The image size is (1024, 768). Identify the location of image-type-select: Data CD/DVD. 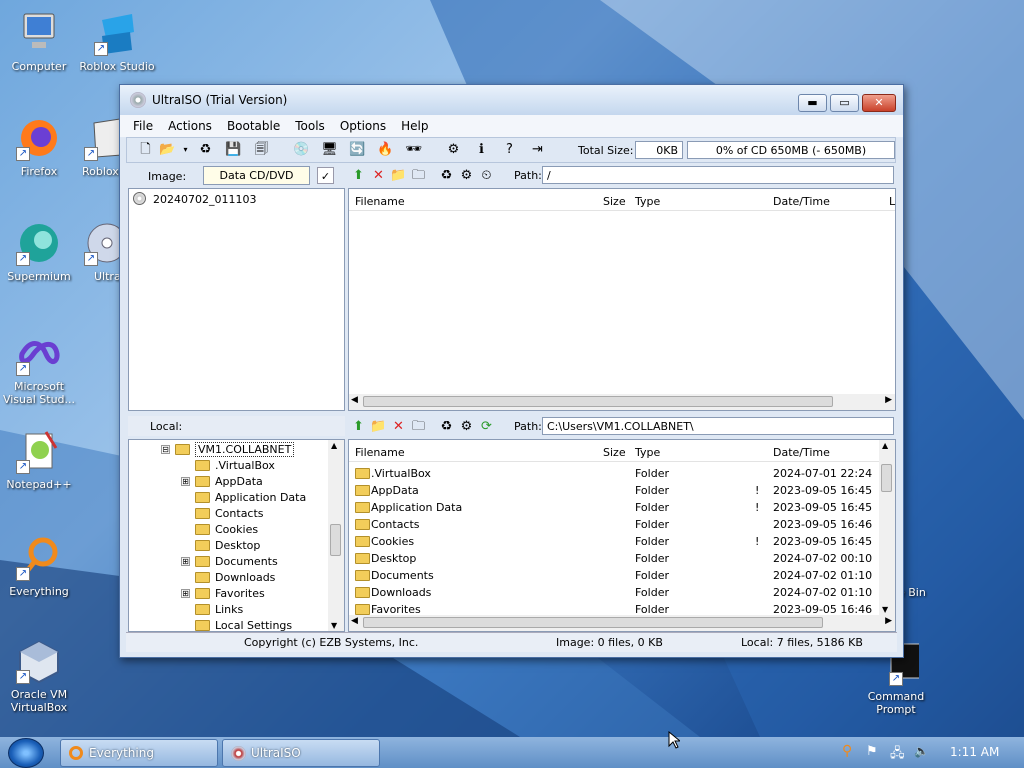
(256, 175).